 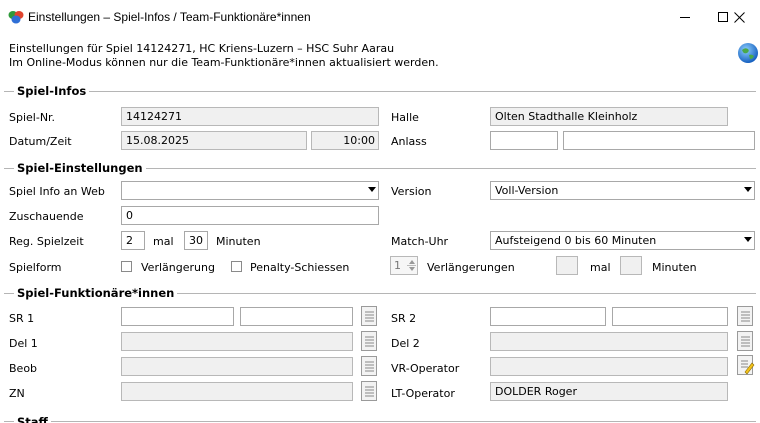 I want to click on minimize-icon, so click(x=684, y=17).